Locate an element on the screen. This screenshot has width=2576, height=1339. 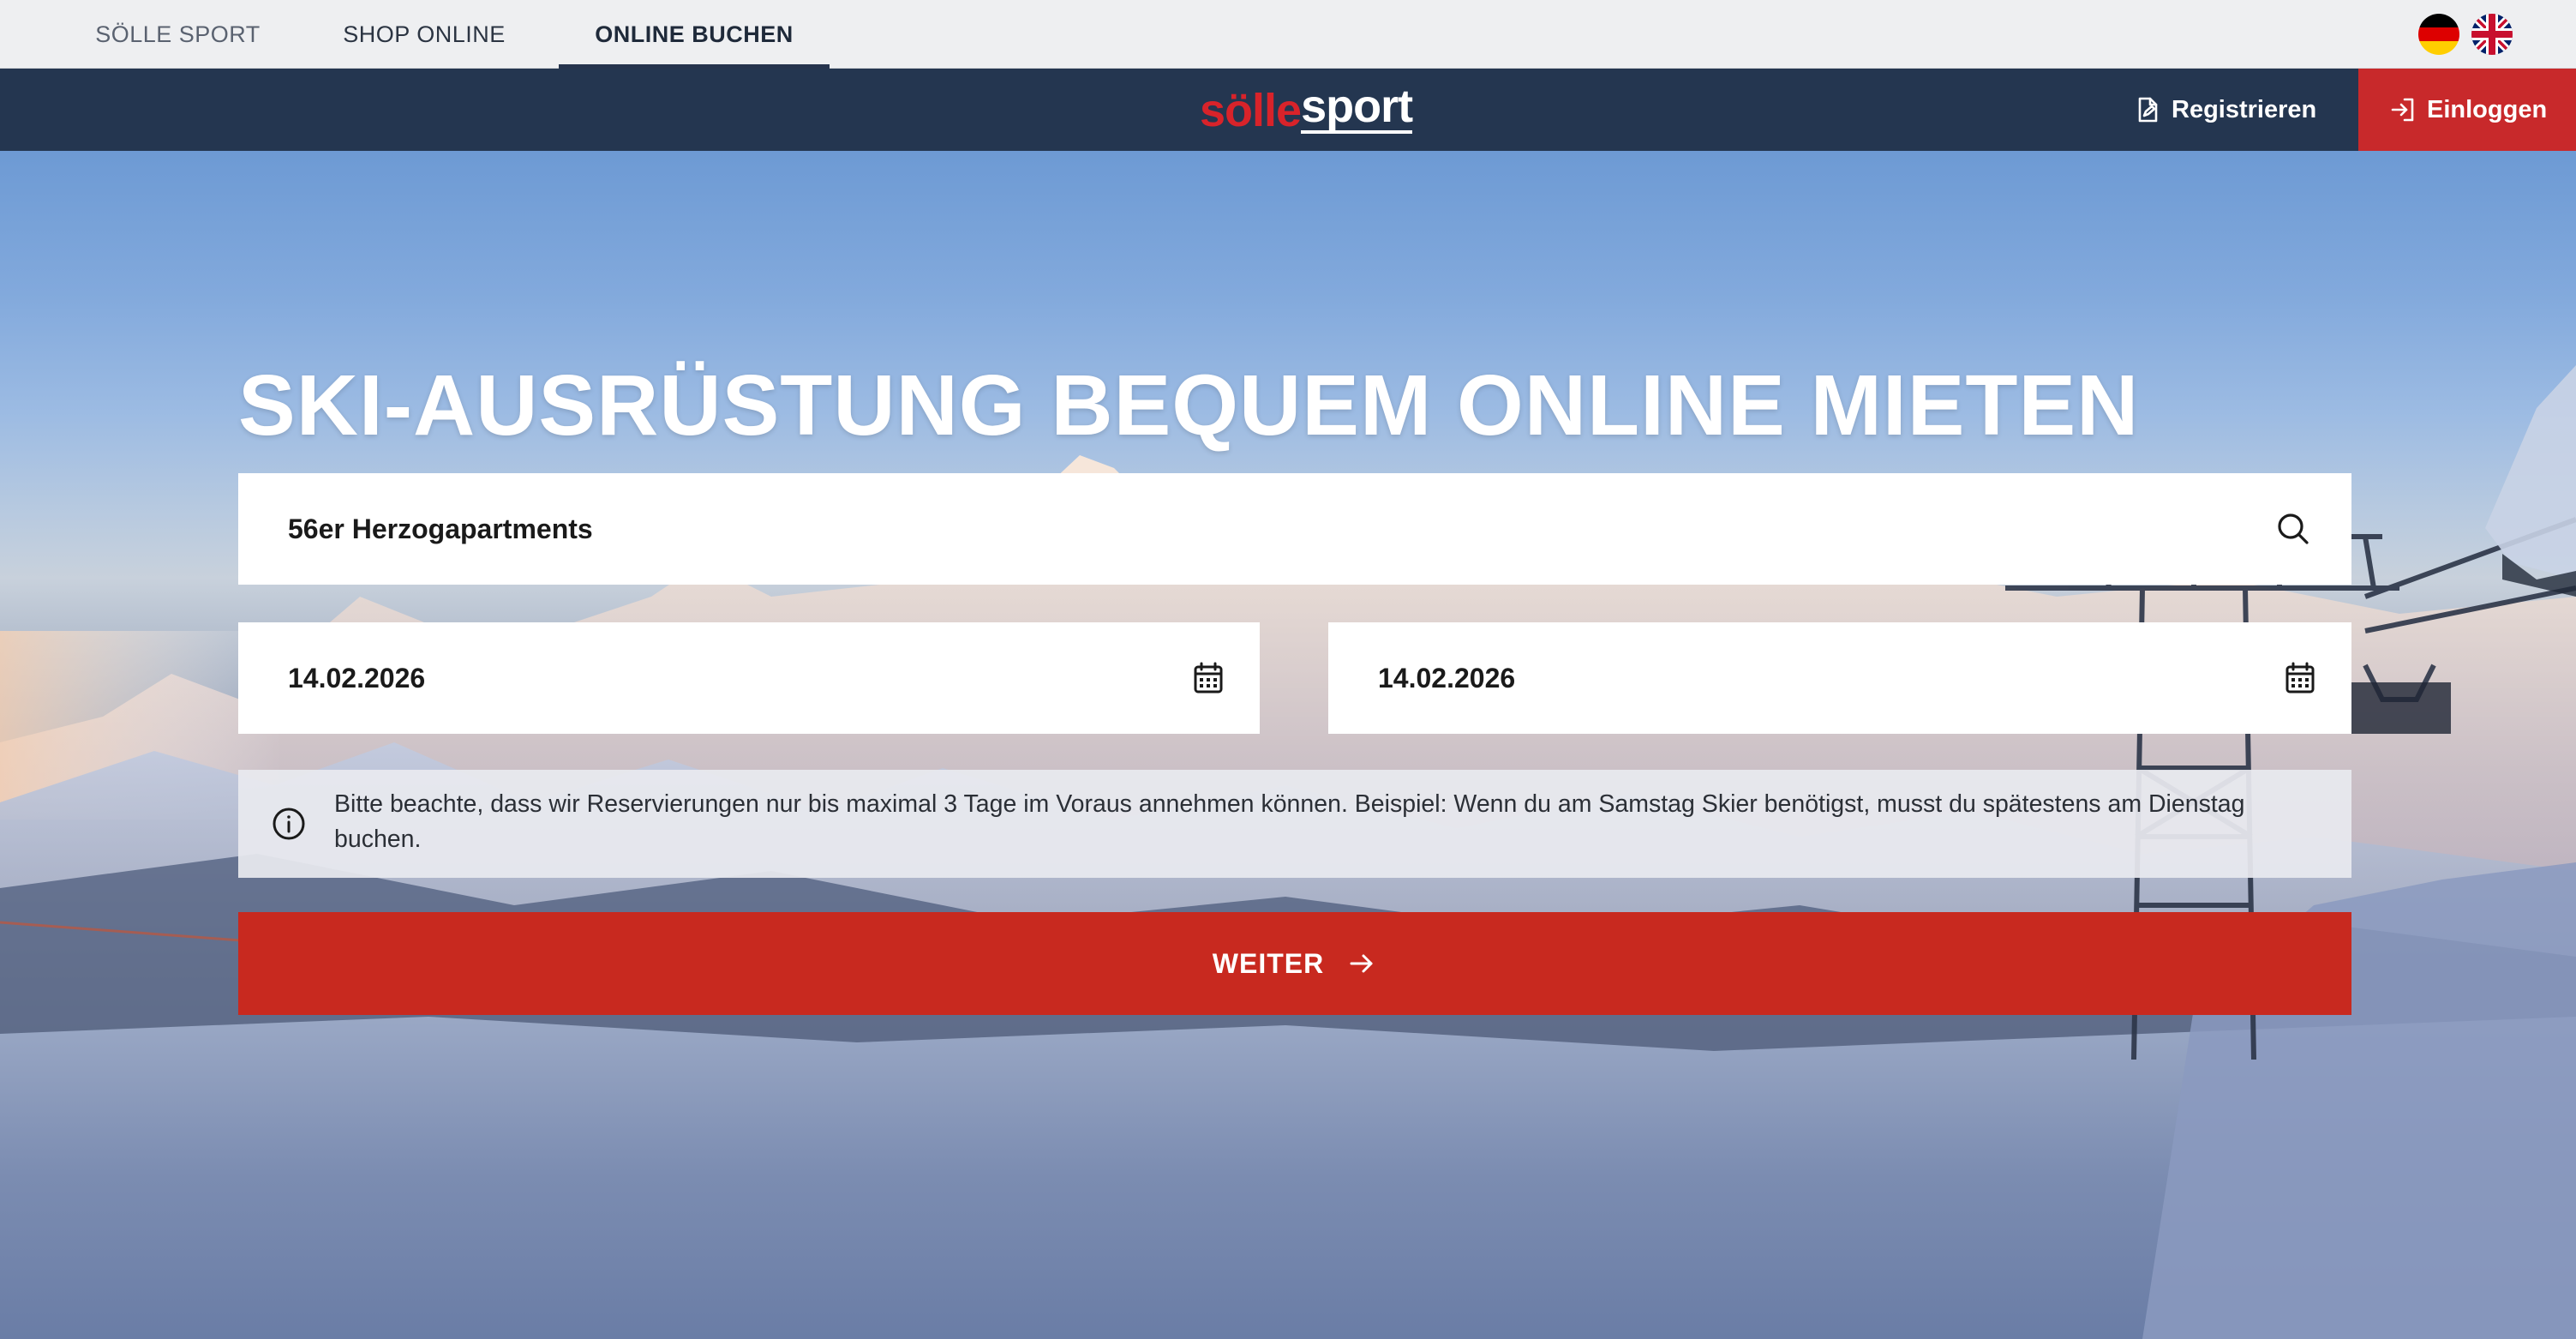
start-date-value: 14.02.2026 is located at coordinates (357, 678).